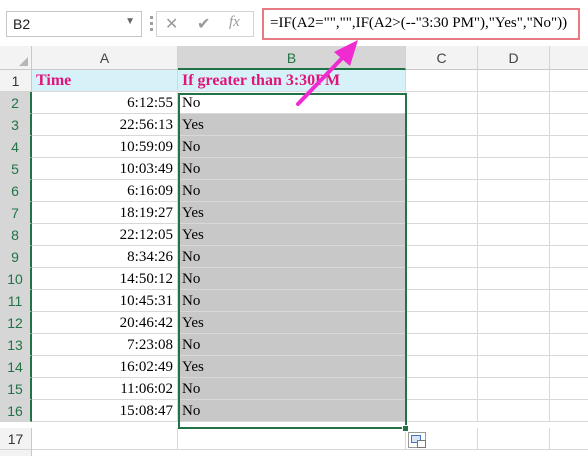  Describe the element at coordinates (442, 81) in the screenshot. I see `cell-c1` at that location.